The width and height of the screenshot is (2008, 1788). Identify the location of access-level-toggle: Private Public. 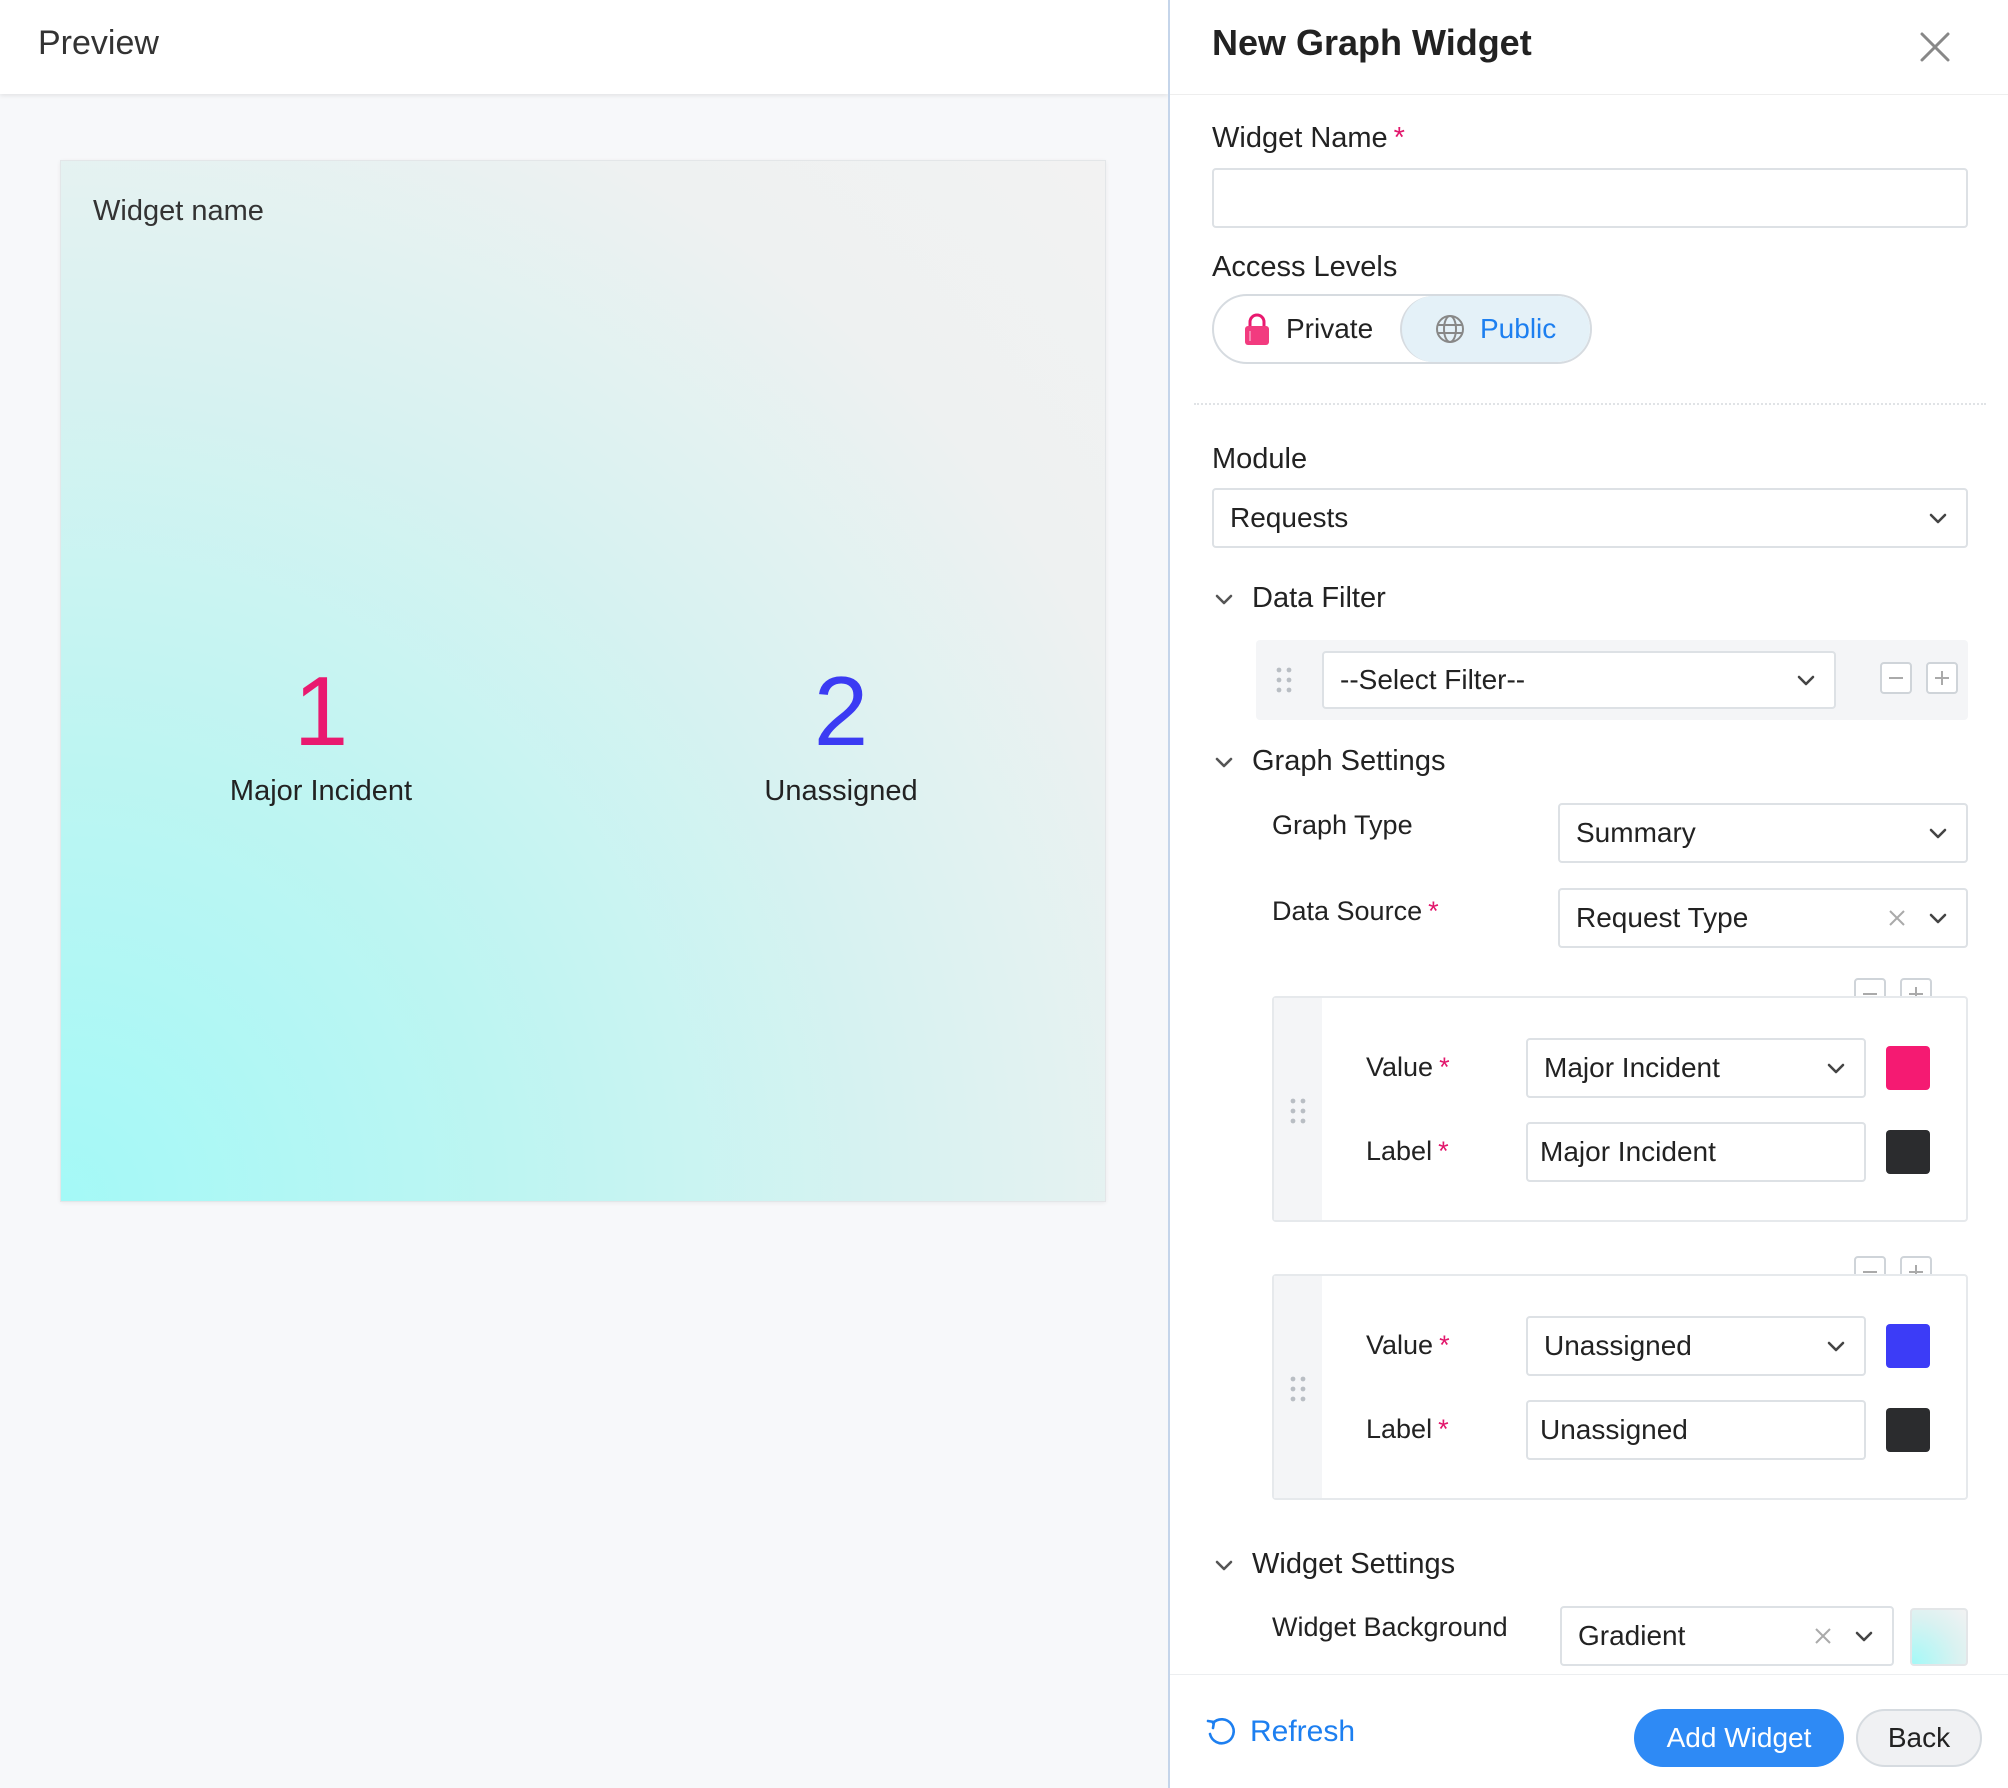
(1402, 329).